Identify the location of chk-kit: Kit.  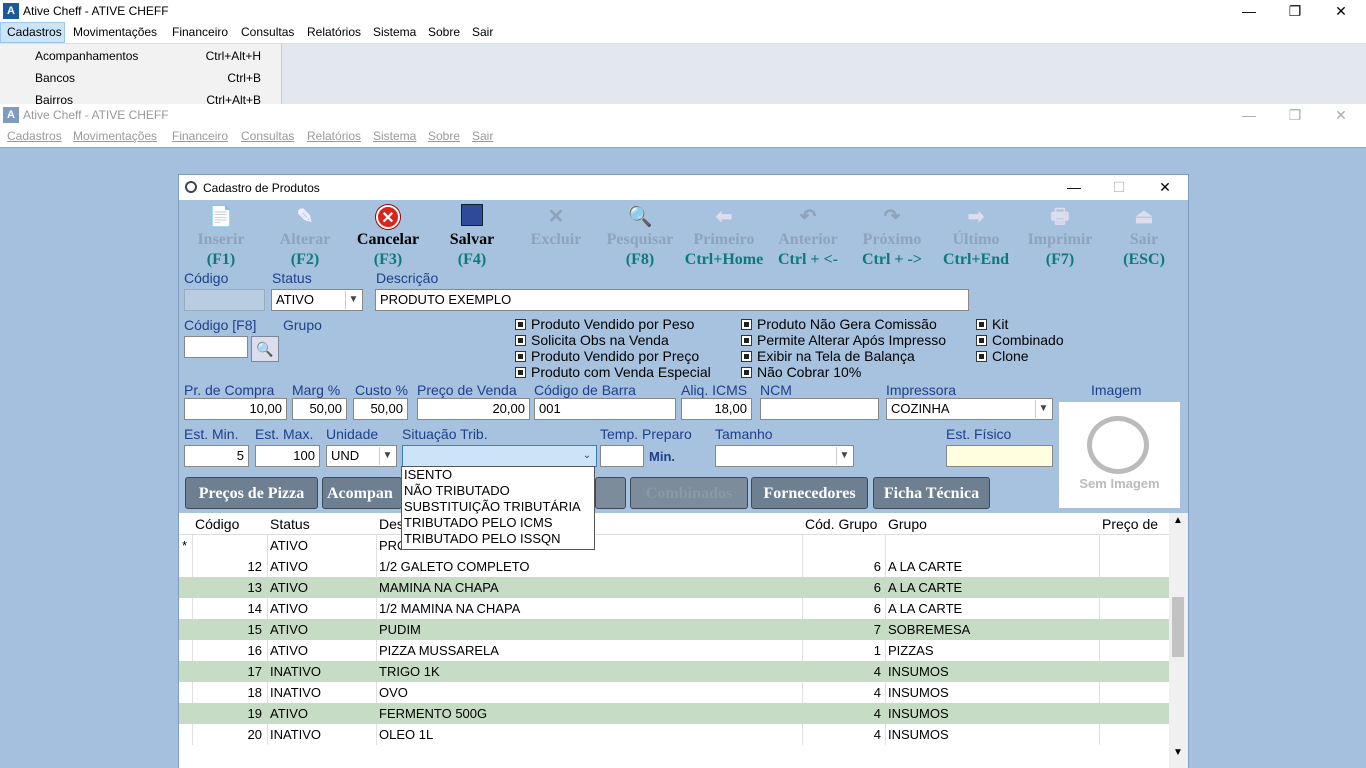
(992, 324).